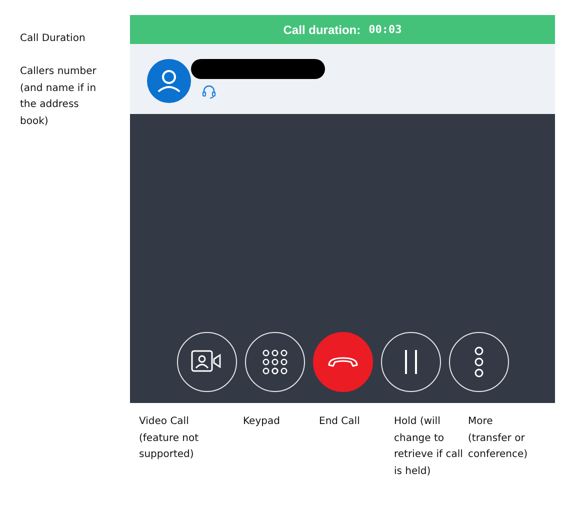 The image size is (581, 506). I want to click on more-button, so click(479, 362).